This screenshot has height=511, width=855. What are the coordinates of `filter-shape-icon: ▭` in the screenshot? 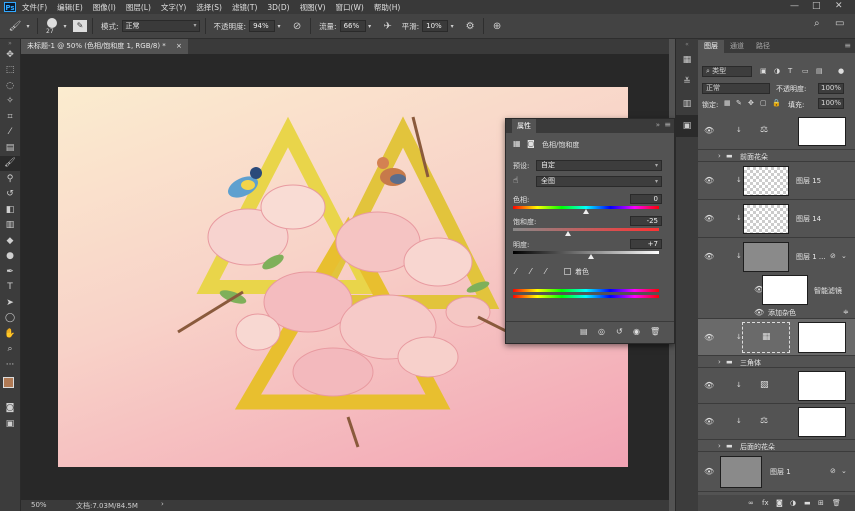 It's located at (805, 71).